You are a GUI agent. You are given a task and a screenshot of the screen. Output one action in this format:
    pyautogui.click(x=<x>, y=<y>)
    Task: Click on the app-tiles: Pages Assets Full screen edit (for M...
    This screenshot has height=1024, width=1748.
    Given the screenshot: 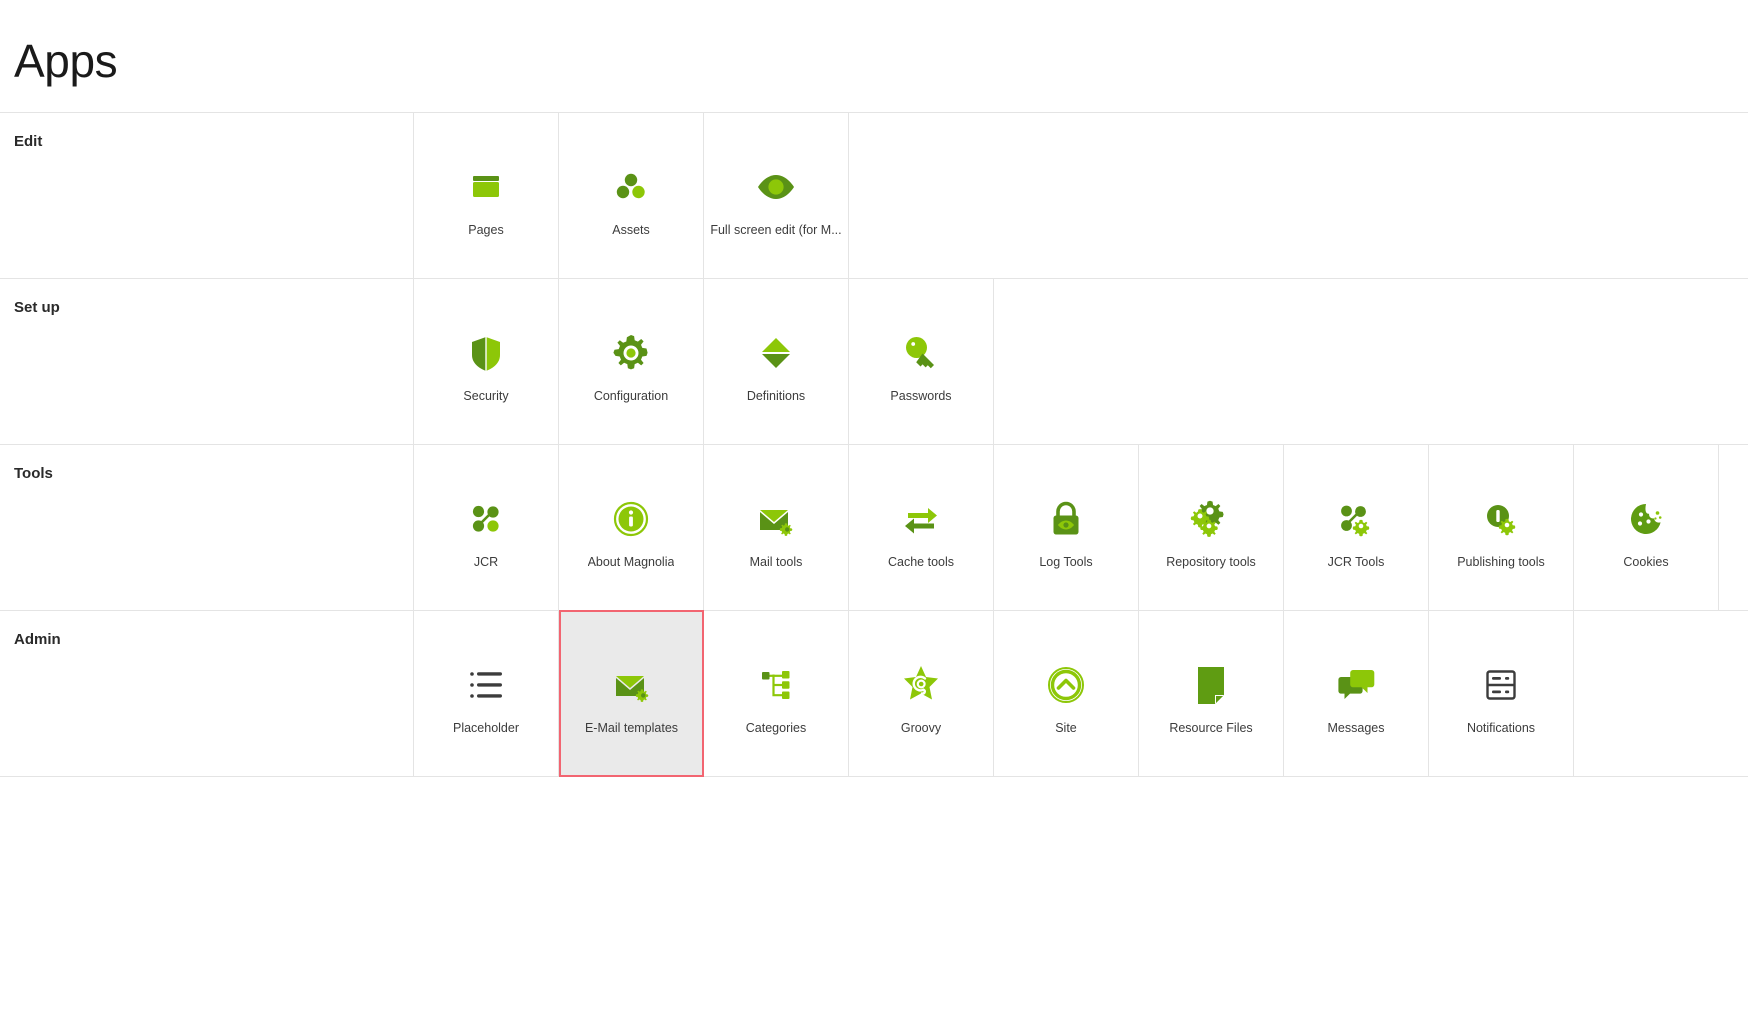 What is the action you would take?
    pyautogui.click(x=1081, y=195)
    